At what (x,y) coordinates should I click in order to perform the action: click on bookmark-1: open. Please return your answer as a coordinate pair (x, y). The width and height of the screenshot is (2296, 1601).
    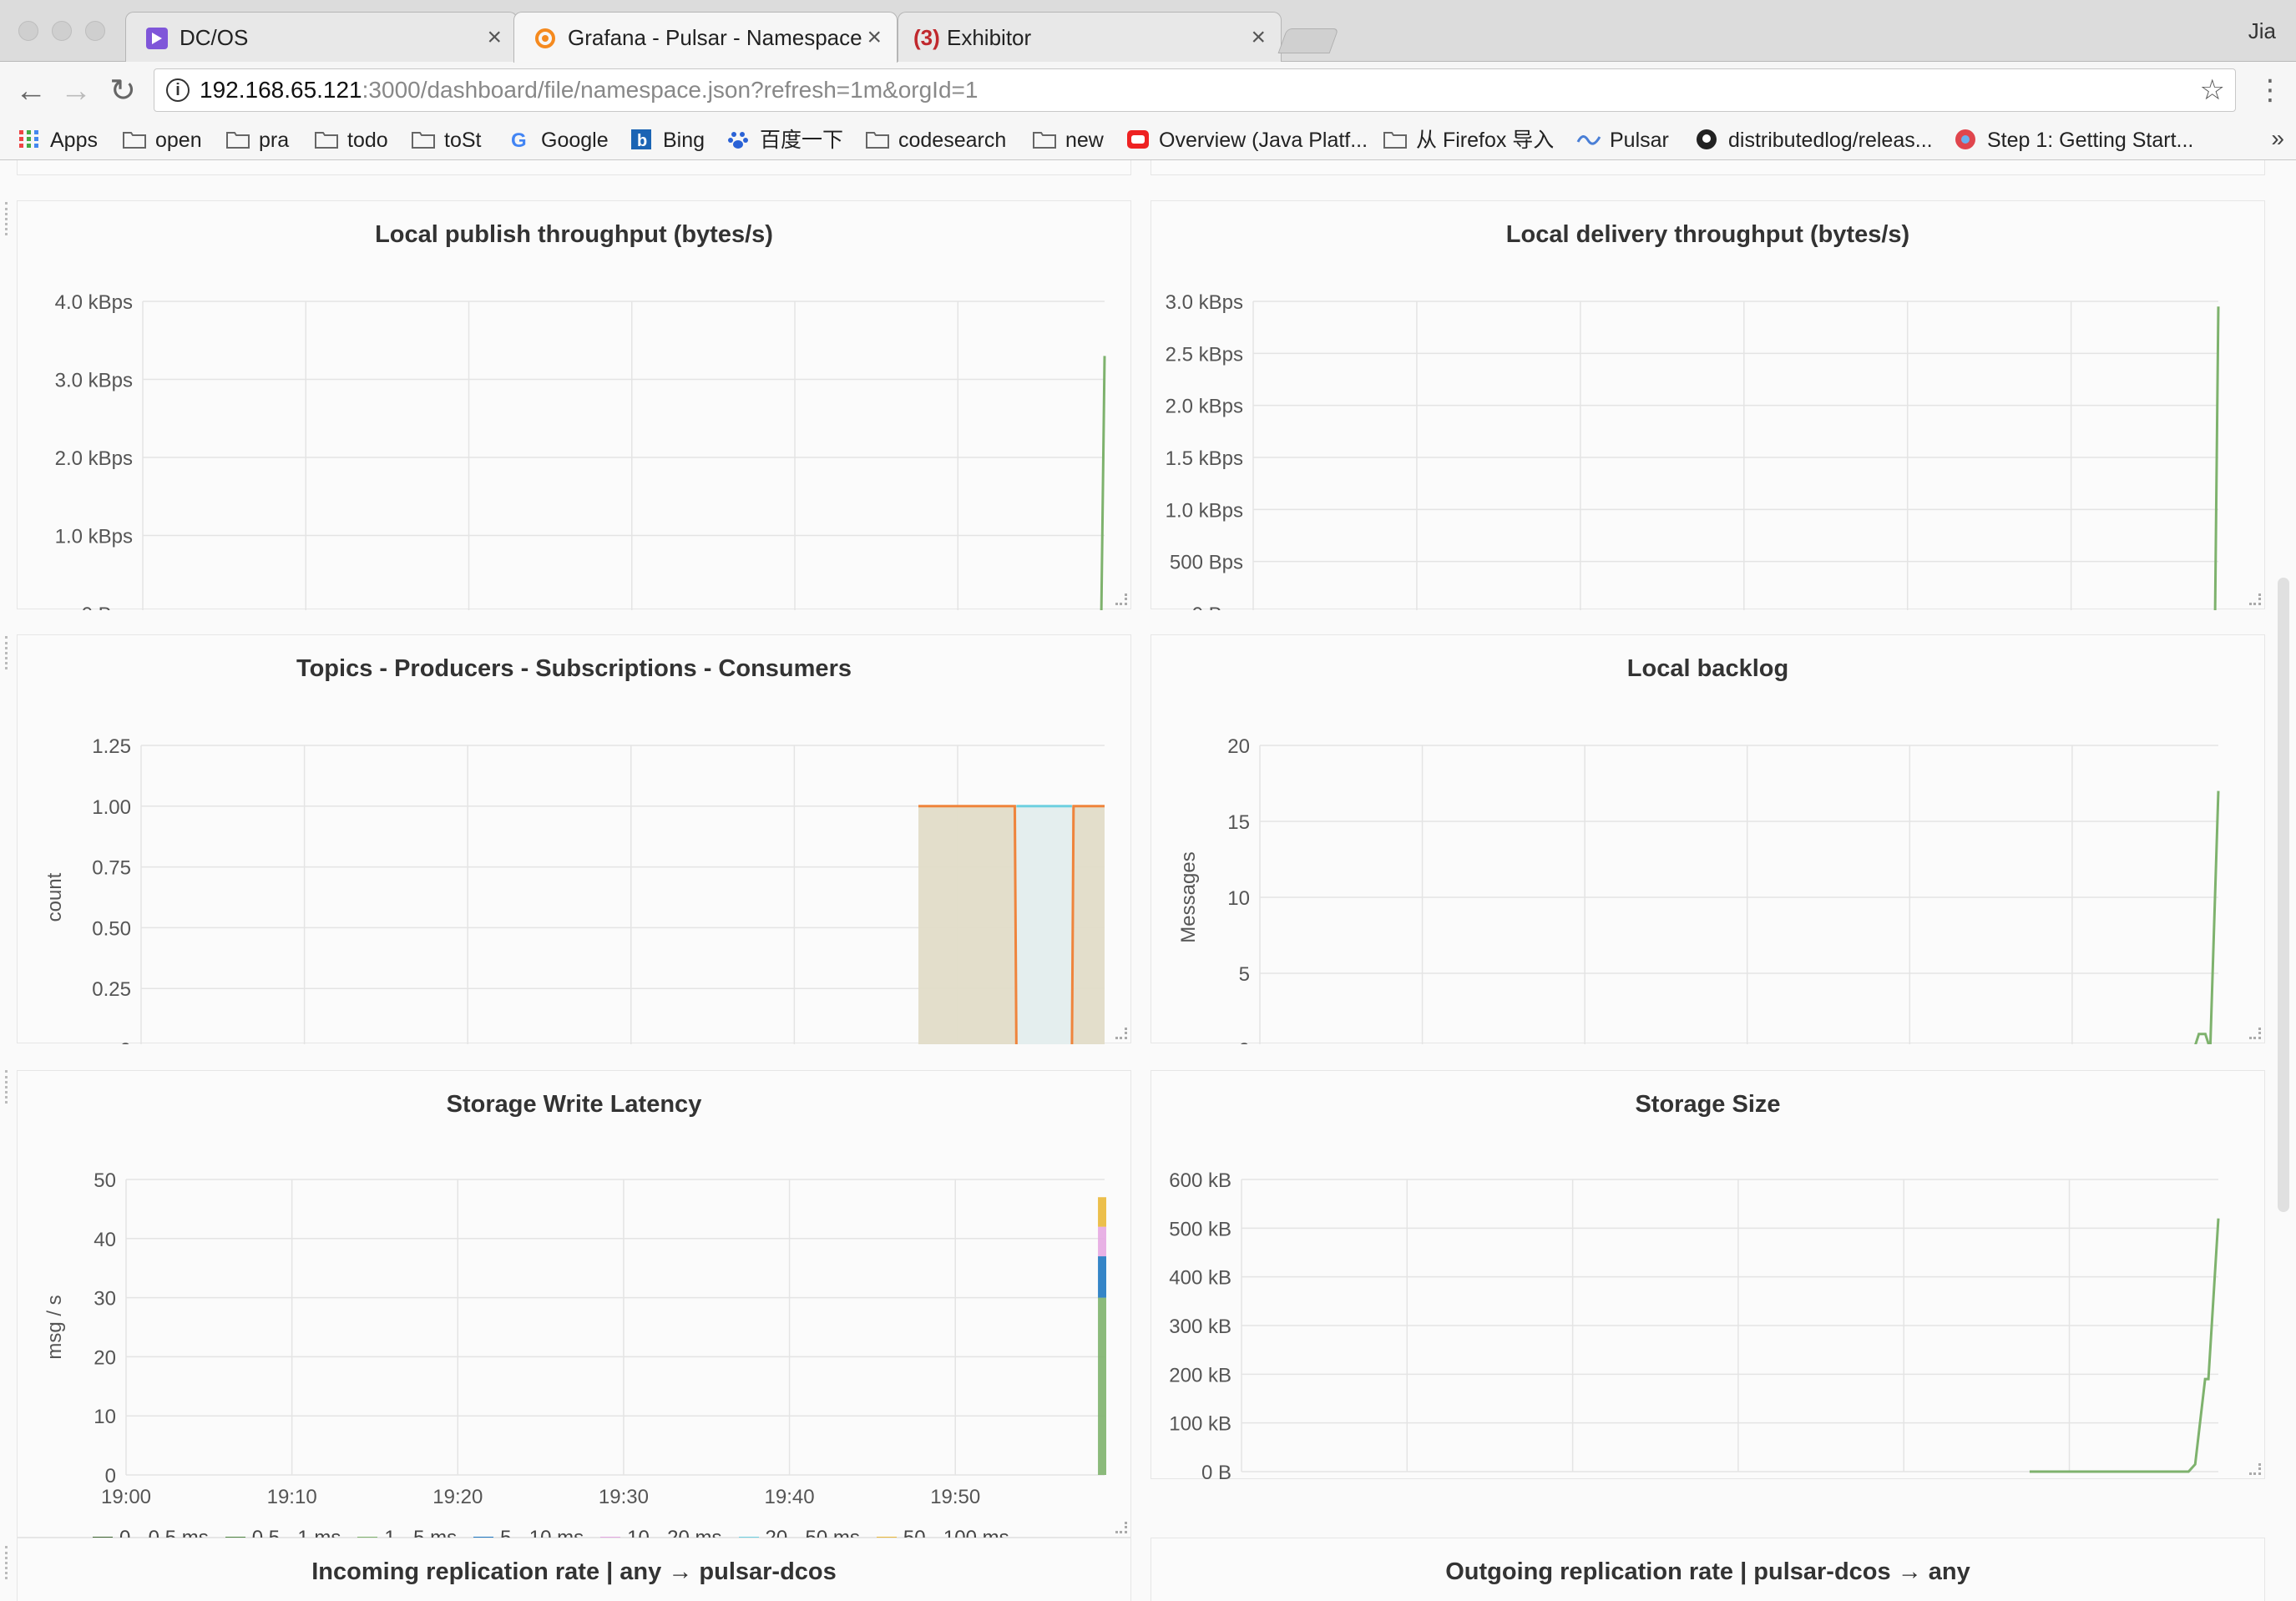
    Looking at the image, I should click on (162, 140).